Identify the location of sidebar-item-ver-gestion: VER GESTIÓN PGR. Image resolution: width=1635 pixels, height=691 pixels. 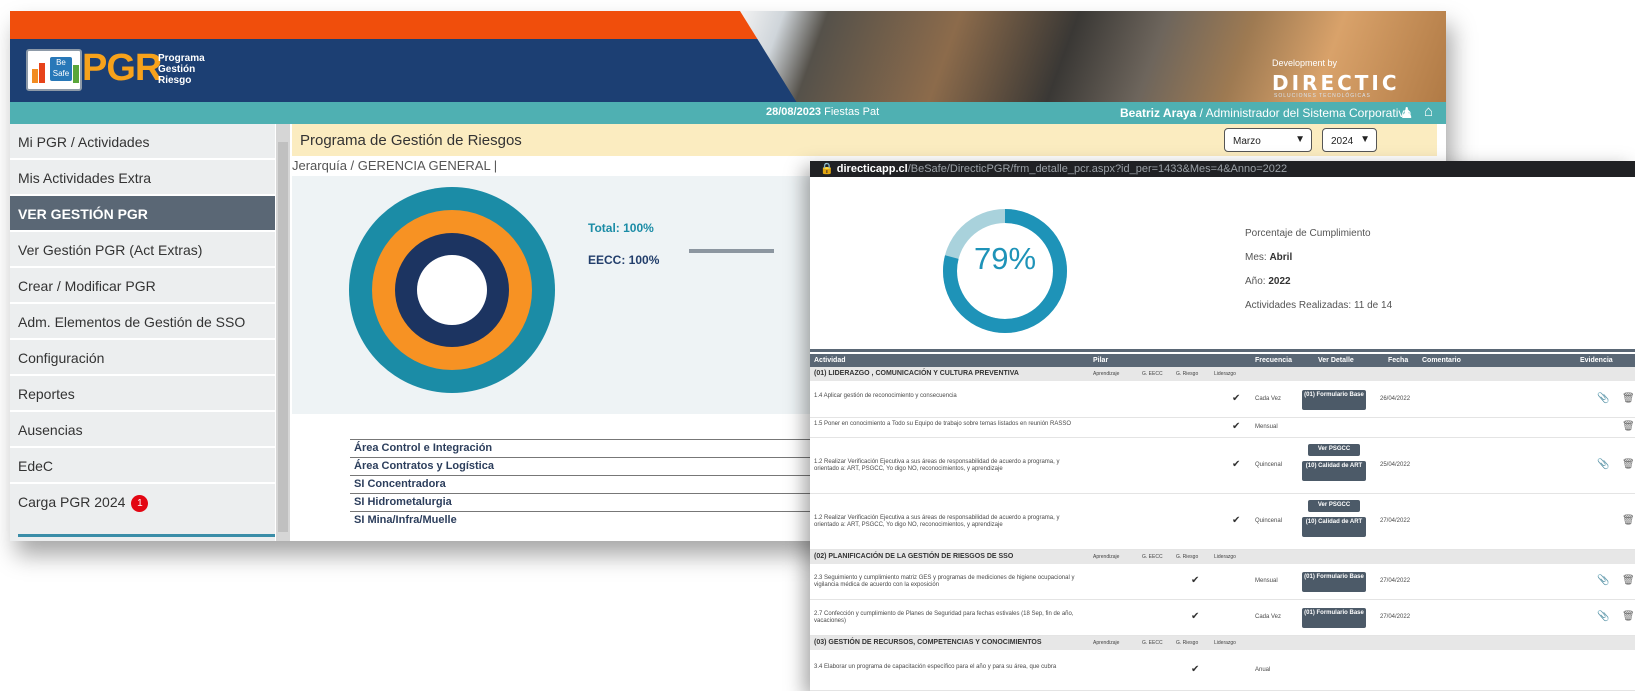
(142, 214).